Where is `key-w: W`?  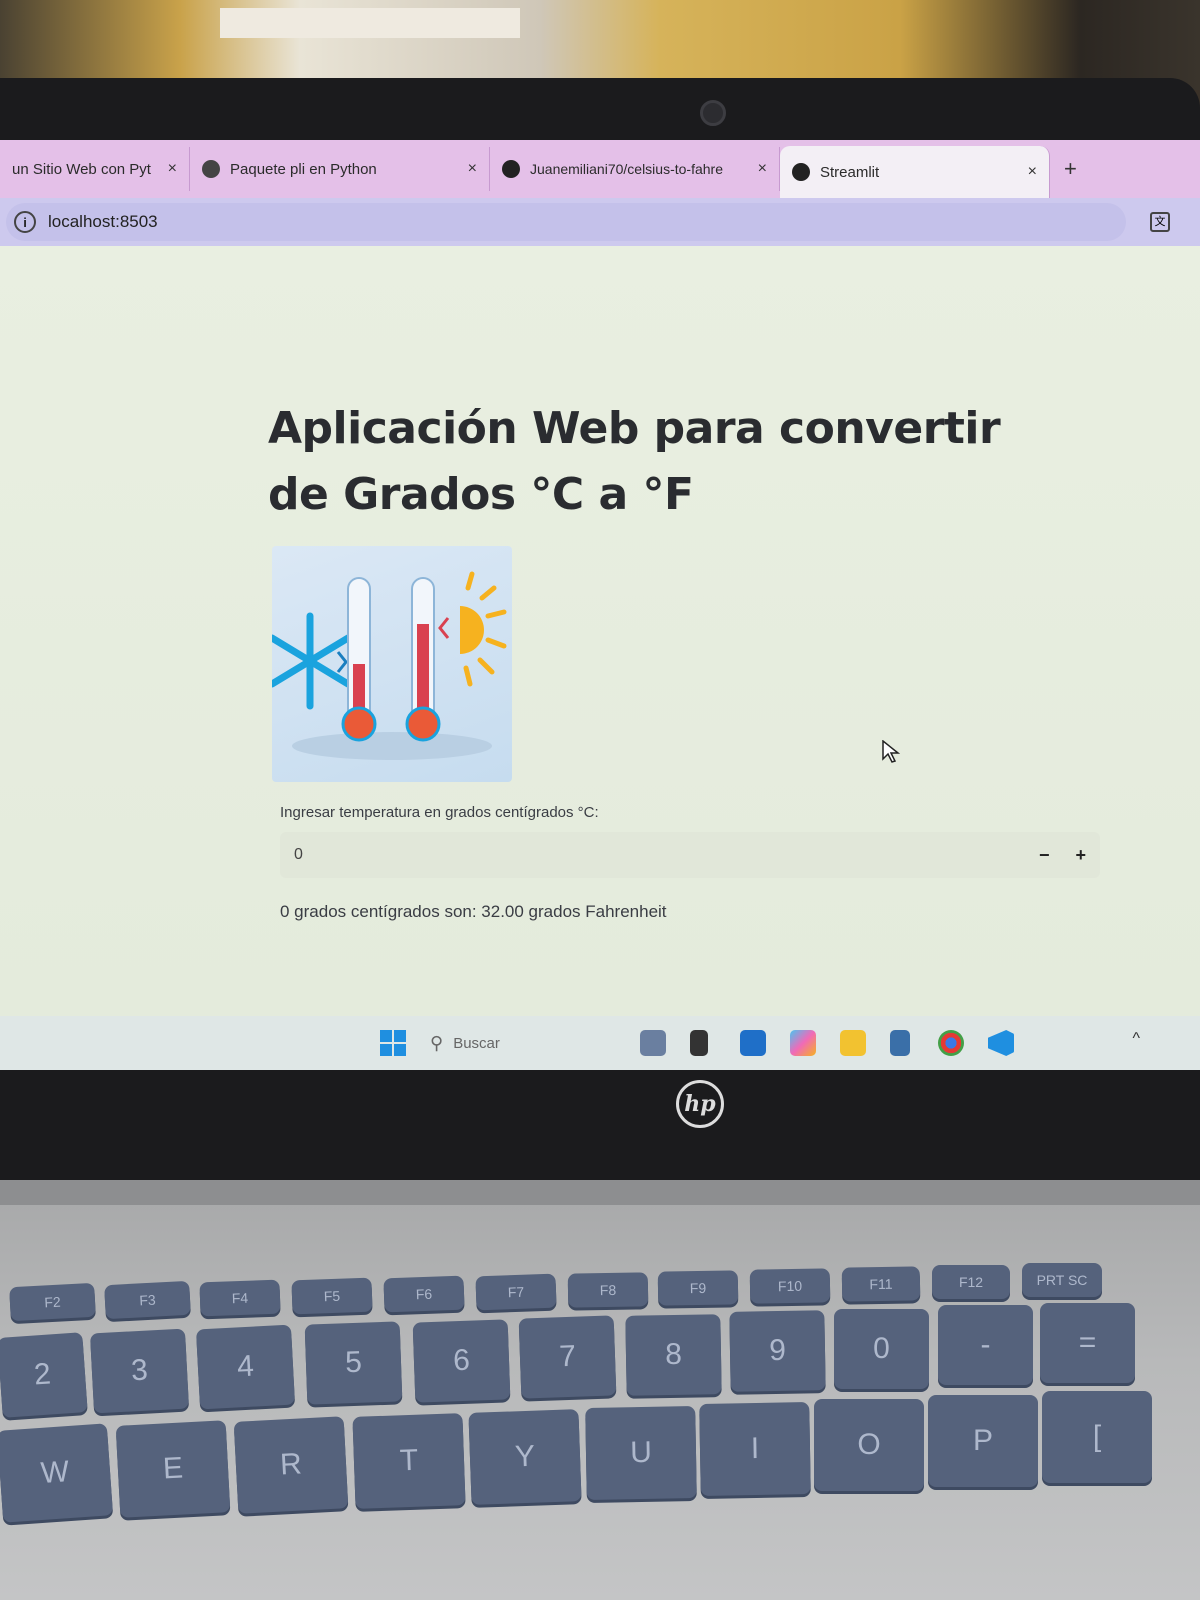
key-w: W is located at coordinates (57, 1473).